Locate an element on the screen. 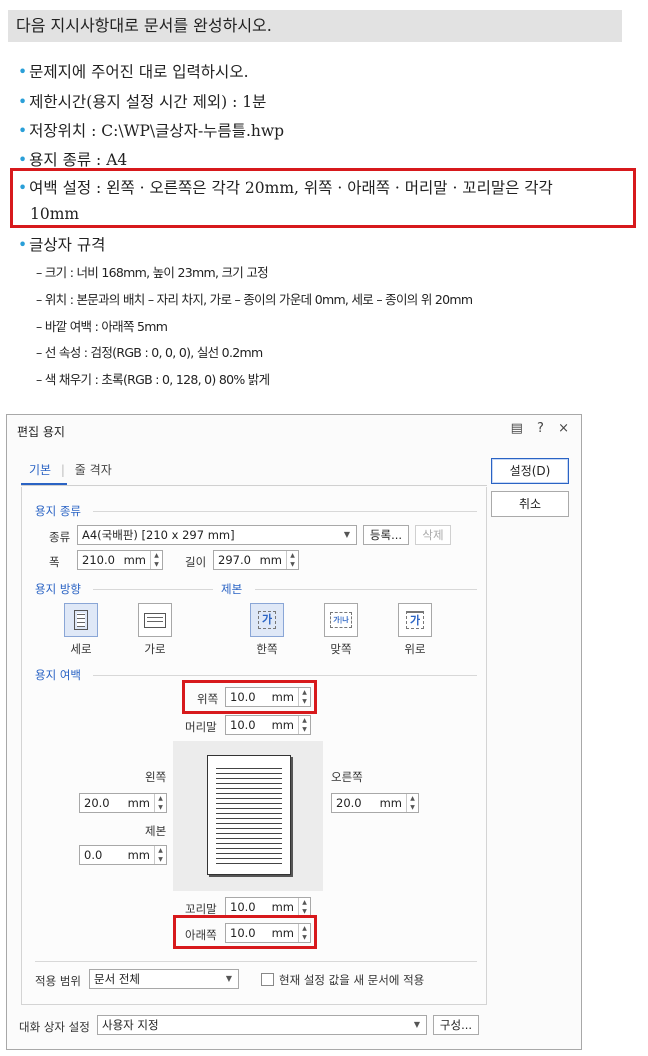  portrait-page-icon is located at coordinates (81, 620).